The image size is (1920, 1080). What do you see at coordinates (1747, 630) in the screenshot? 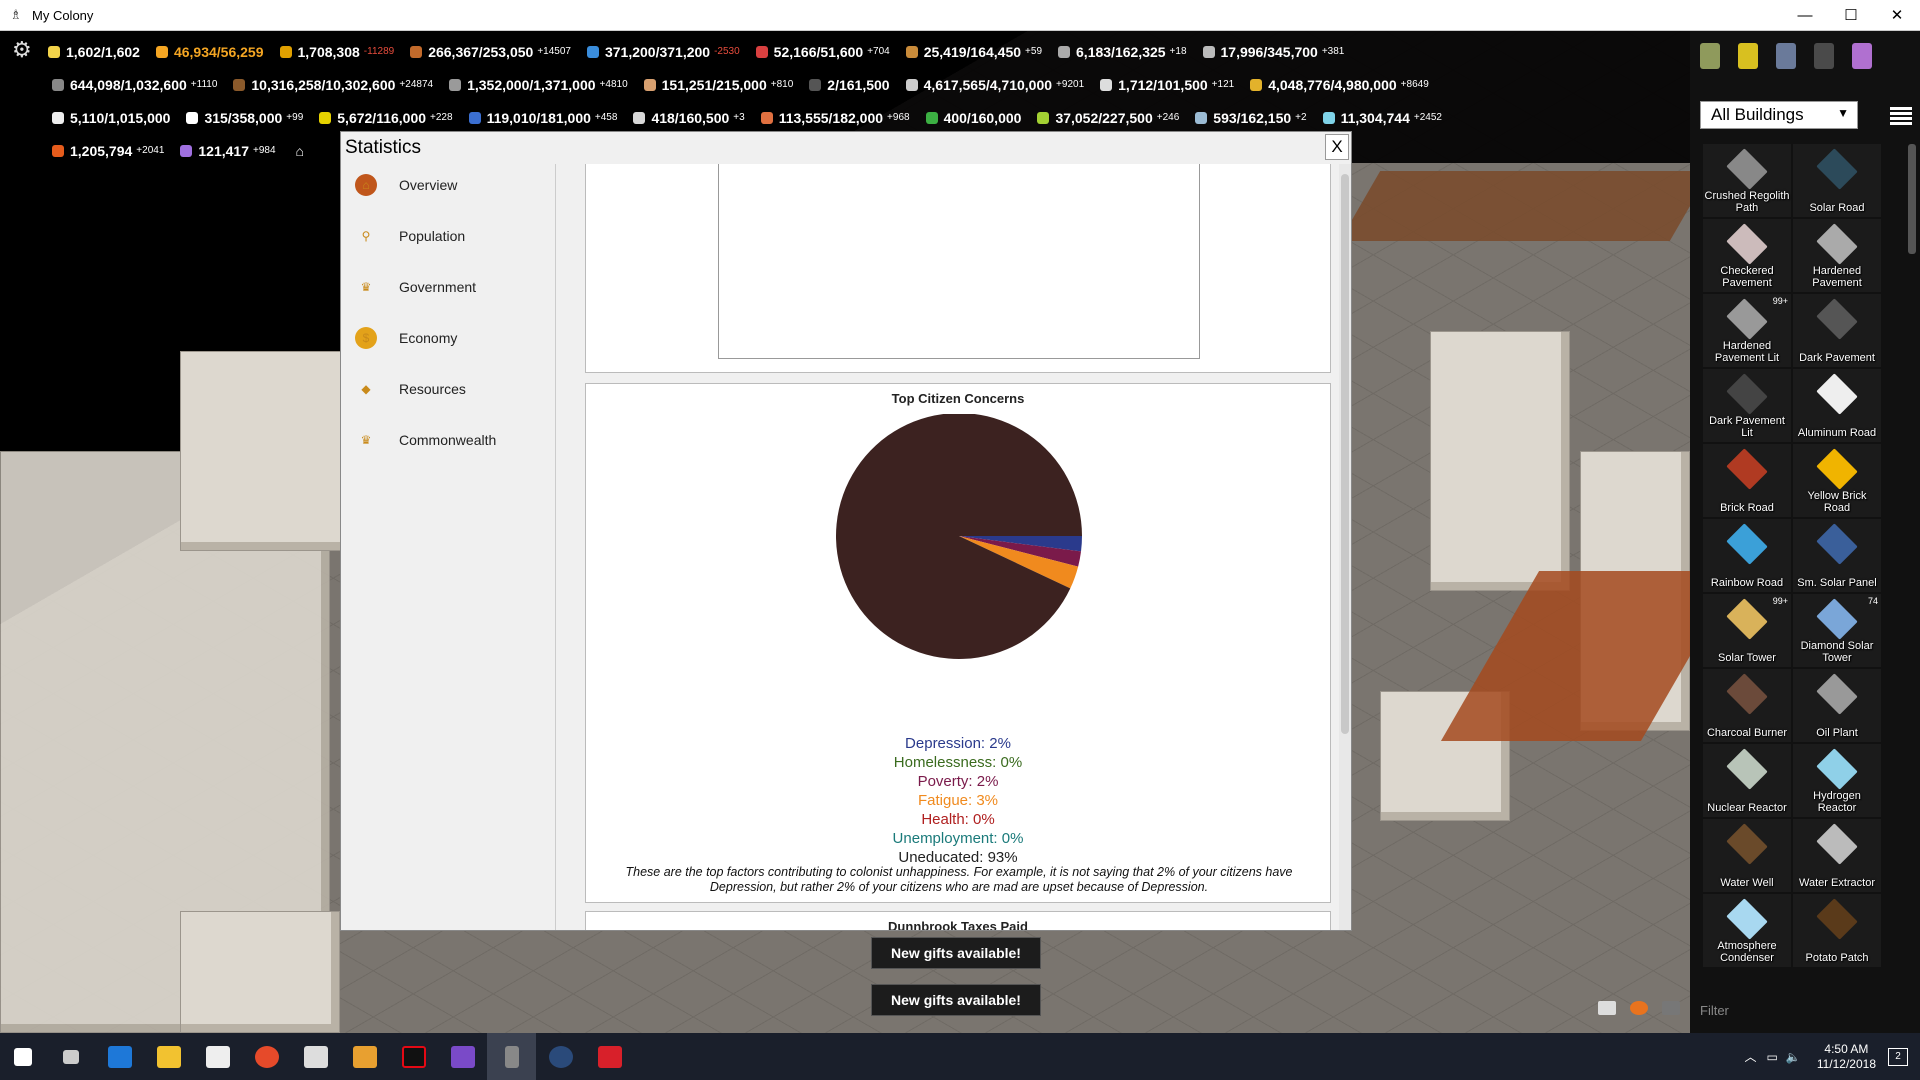
I see `building-tile: Solar Tower 99+` at bounding box center [1747, 630].